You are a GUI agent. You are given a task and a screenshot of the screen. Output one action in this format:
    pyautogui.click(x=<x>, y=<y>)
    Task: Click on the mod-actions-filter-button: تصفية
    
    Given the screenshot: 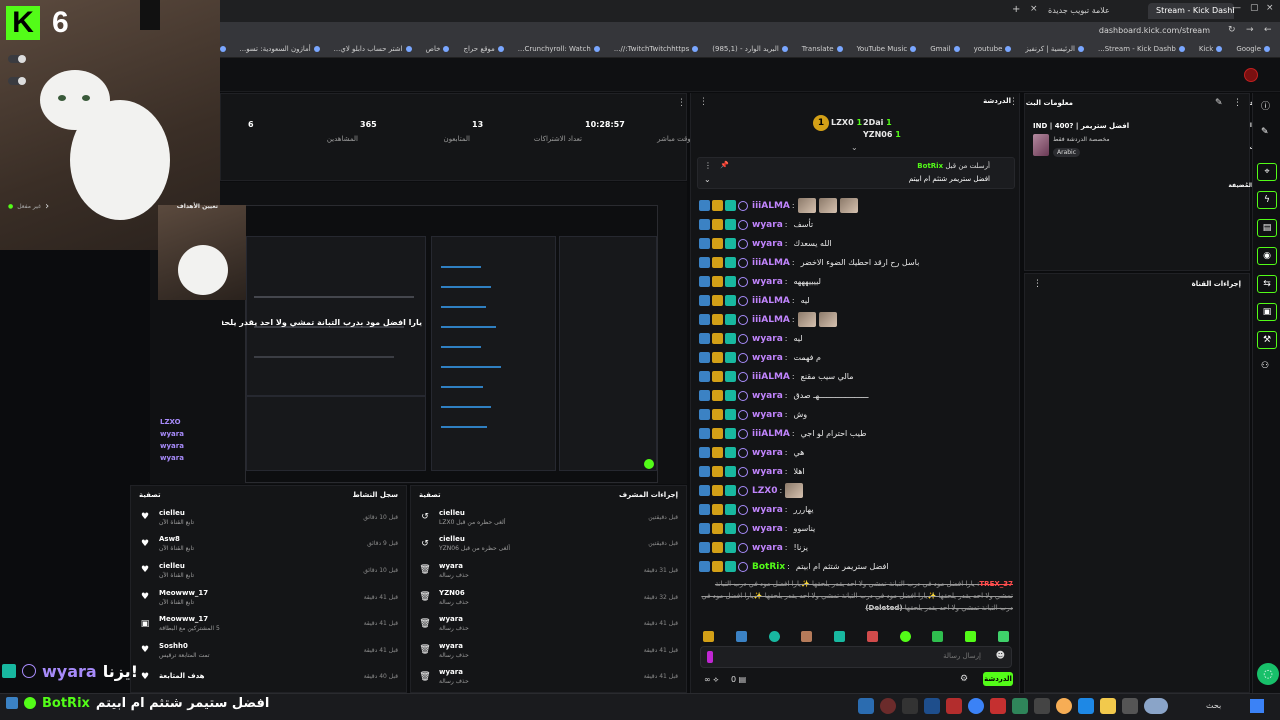 What is the action you would take?
    pyautogui.click(x=430, y=495)
    